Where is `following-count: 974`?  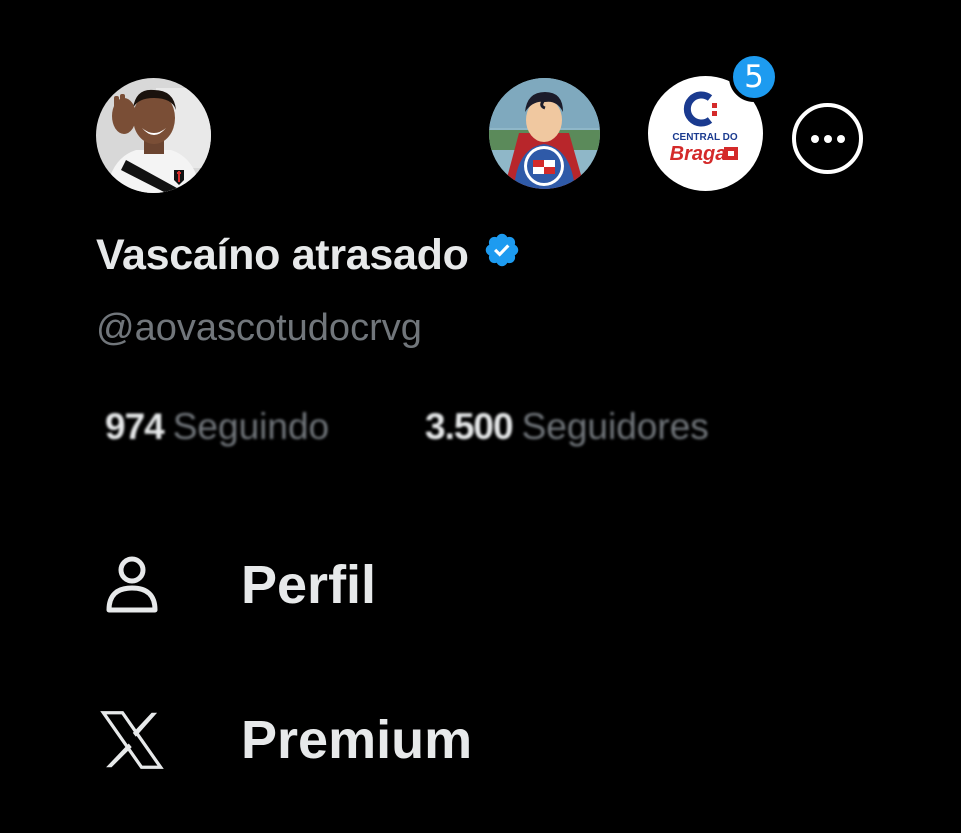 following-count: 974 is located at coordinates (135, 426).